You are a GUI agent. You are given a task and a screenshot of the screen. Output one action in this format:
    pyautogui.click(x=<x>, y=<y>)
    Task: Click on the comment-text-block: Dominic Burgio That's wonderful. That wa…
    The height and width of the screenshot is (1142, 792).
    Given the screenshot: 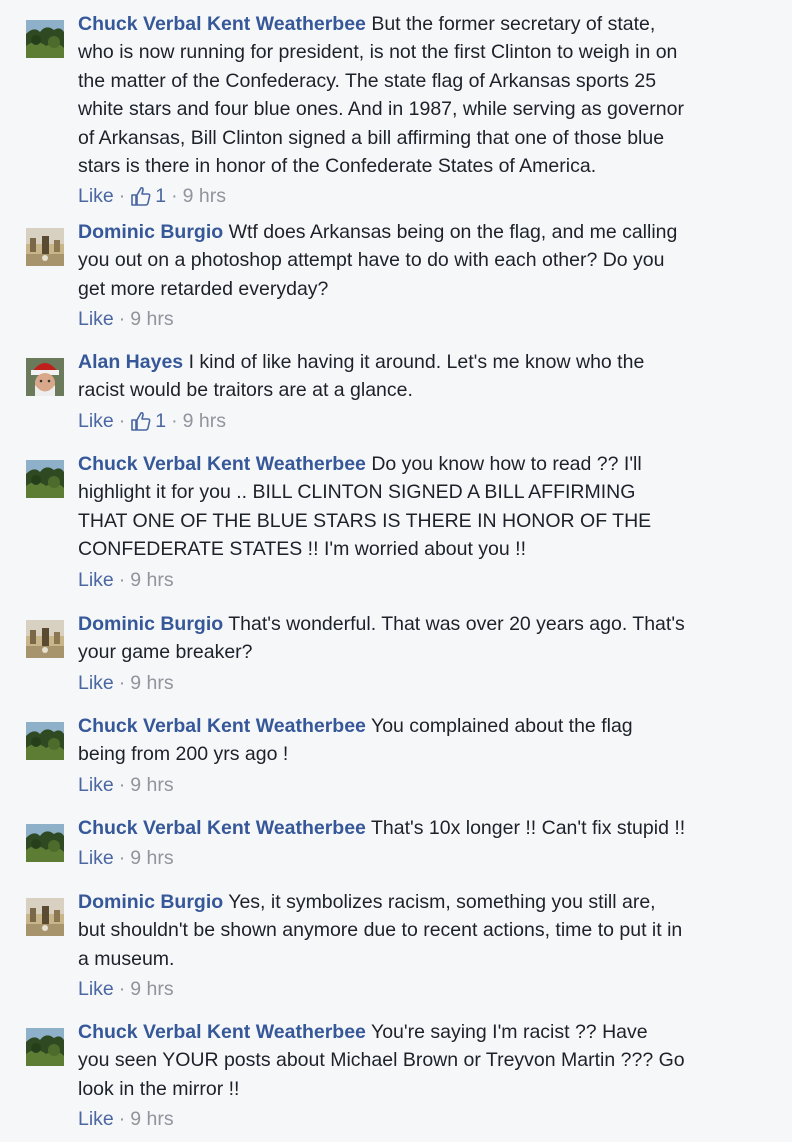 What is the action you would take?
    pyautogui.click(x=428, y=638)
    